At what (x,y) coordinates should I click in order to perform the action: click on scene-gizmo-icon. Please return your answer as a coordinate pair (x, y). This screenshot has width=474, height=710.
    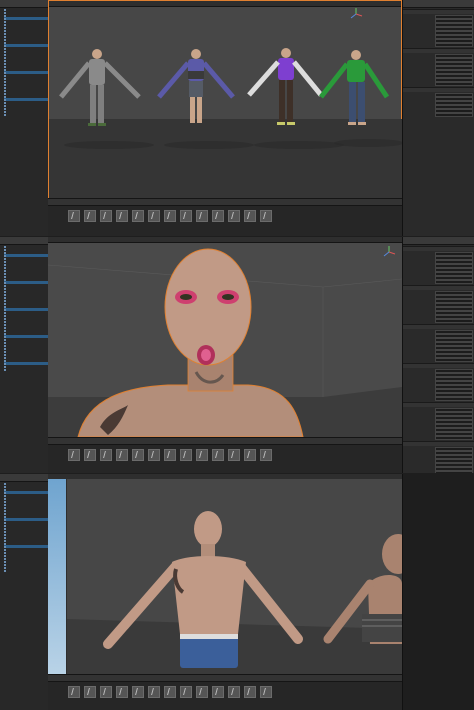
    Looking at the image, I should click on (356, 14).